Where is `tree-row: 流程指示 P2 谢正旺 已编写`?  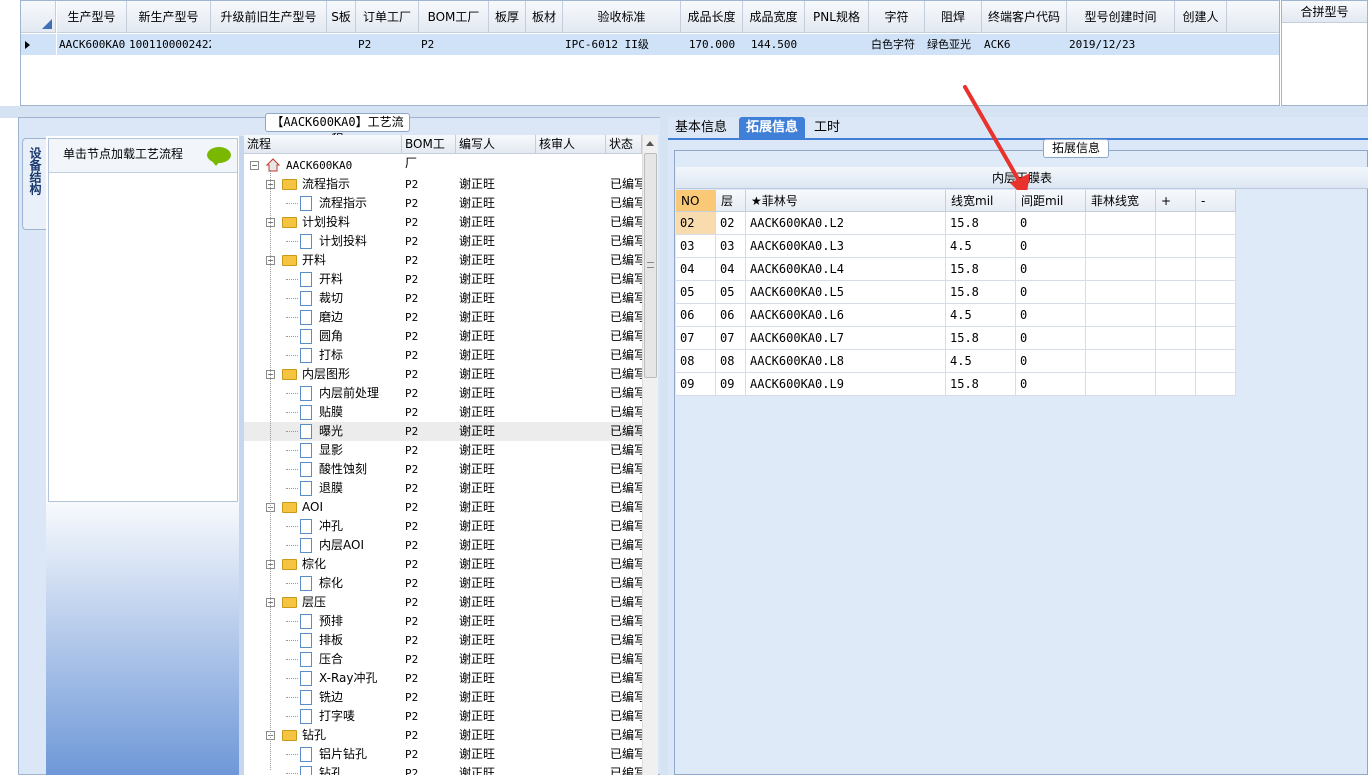
tree-row: 流程指示 P2 谢正旺 已编写 is located at coordinates (443, 203).